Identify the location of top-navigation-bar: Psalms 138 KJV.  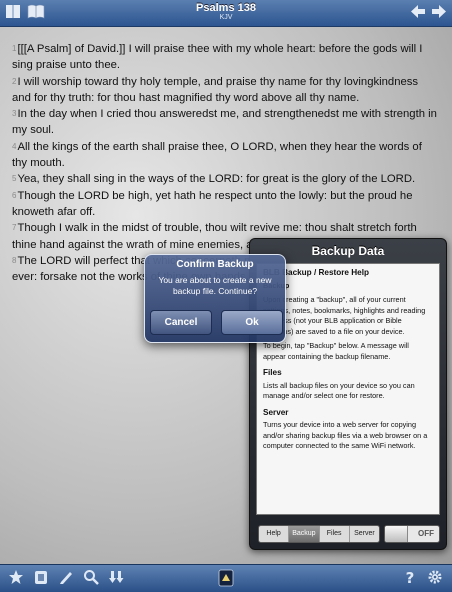
(226, 13).